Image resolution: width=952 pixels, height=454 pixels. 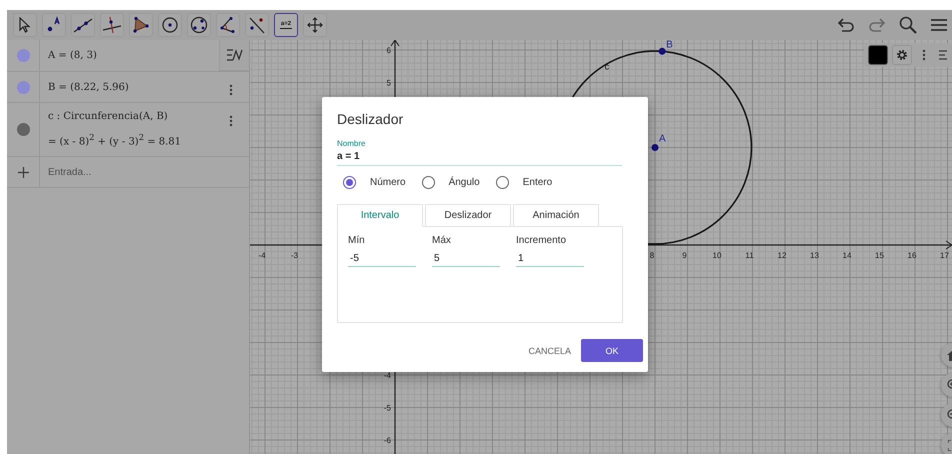 I want to click on radio-label: Entero, so click(x=537, y=182).